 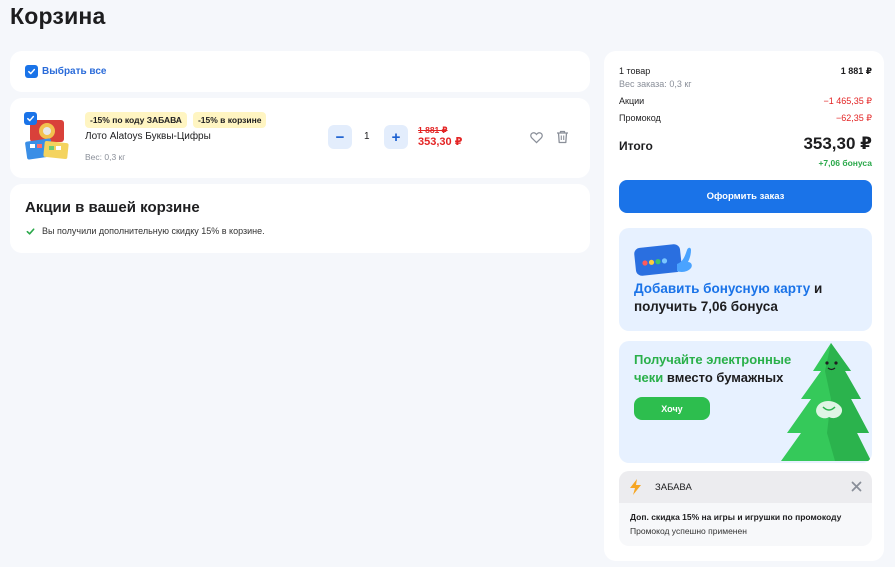 I want to click on promos-value: −1 465,35 ₽, so click(x=847, y=101).